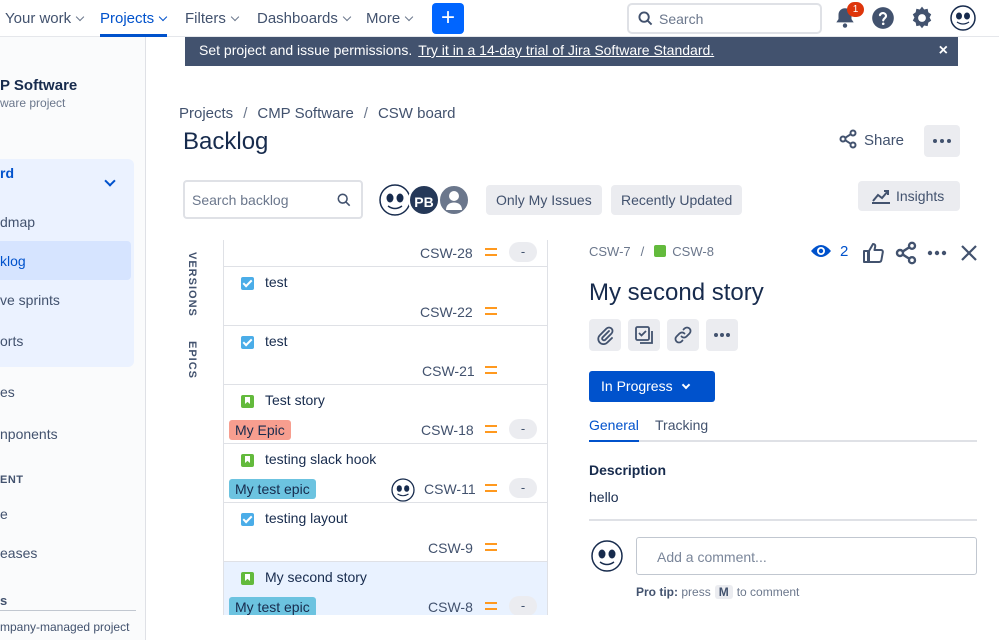  I want to click on sidebar-item-components: nponents, so click(29, 434).